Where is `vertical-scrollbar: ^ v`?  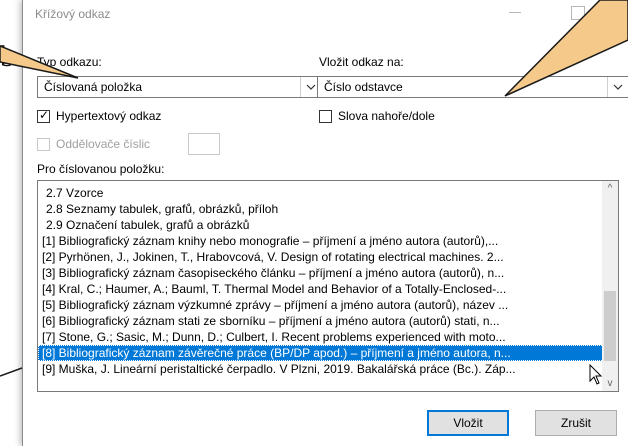
vertical-scrollbar: ^ v is located at coordinates (610, 286).